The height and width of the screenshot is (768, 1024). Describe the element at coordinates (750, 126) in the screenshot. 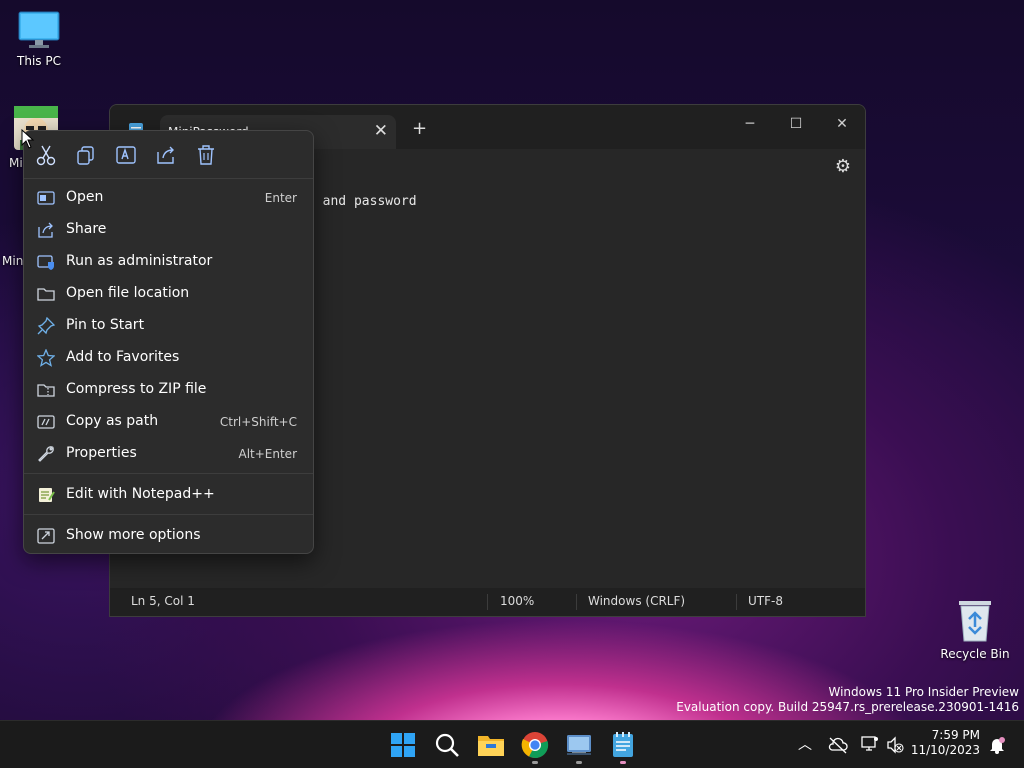

I see `minimize-icon: ─` at that location.